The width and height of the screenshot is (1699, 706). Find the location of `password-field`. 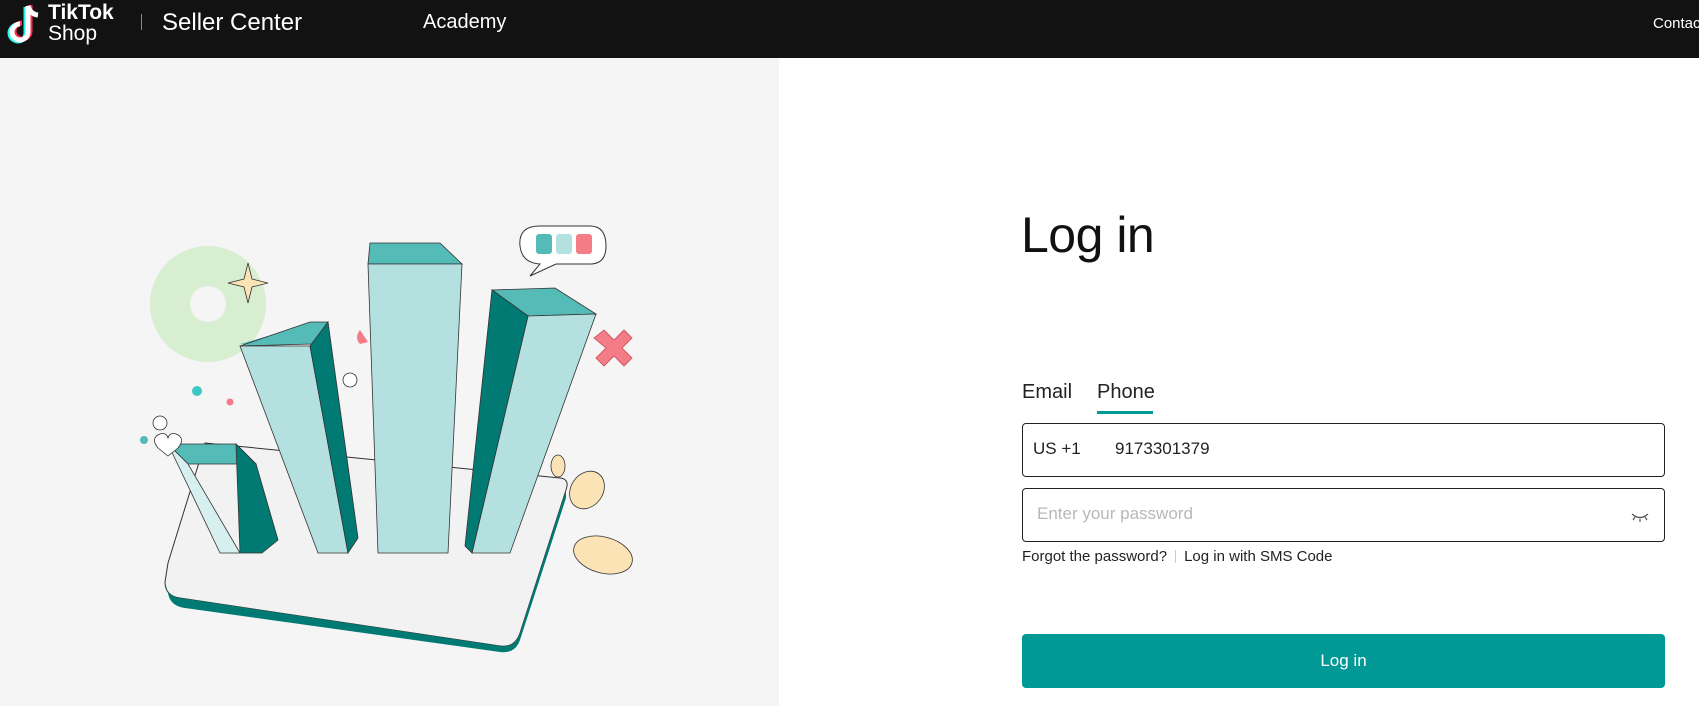

password-field is located at coordinates (1343, 515).